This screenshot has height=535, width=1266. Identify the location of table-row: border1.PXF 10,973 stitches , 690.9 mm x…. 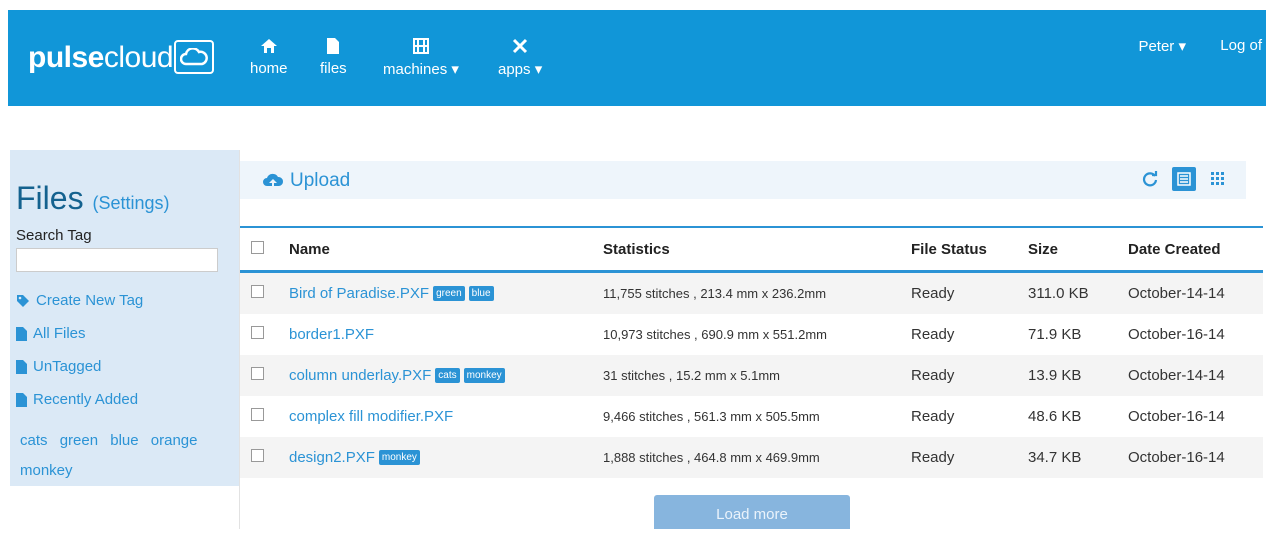
(751, 334).